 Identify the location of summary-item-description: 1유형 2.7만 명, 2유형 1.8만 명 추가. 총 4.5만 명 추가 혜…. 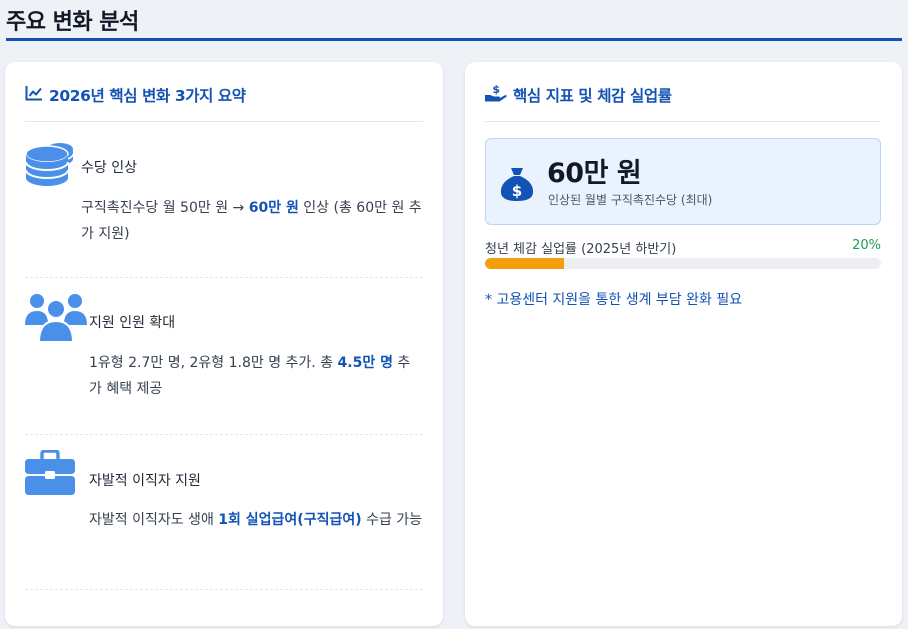
(250, 376).